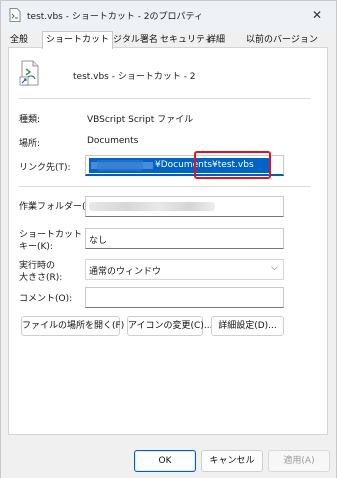 The image size is (337, 478). I want to click on title-bar: test.vbs - ショートカット - 2のプロパティ ✕, so click(168, 16).